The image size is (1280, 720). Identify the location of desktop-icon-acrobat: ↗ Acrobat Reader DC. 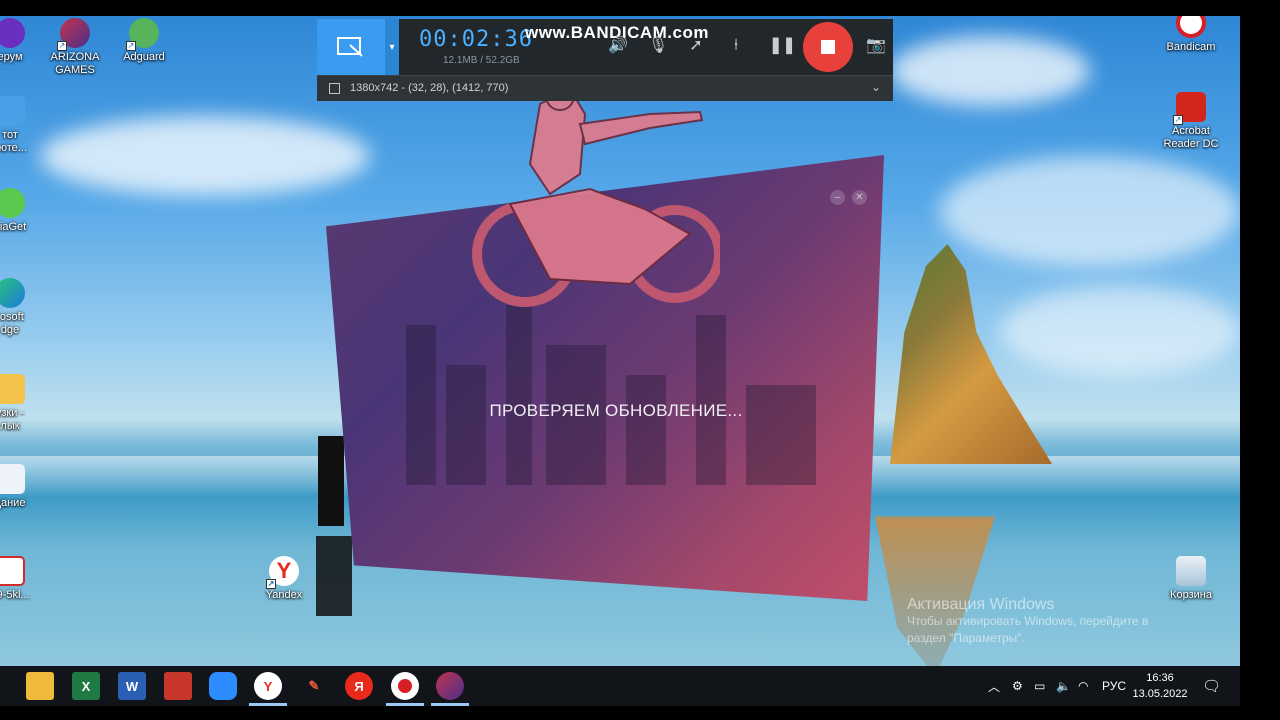
(1191, 121).